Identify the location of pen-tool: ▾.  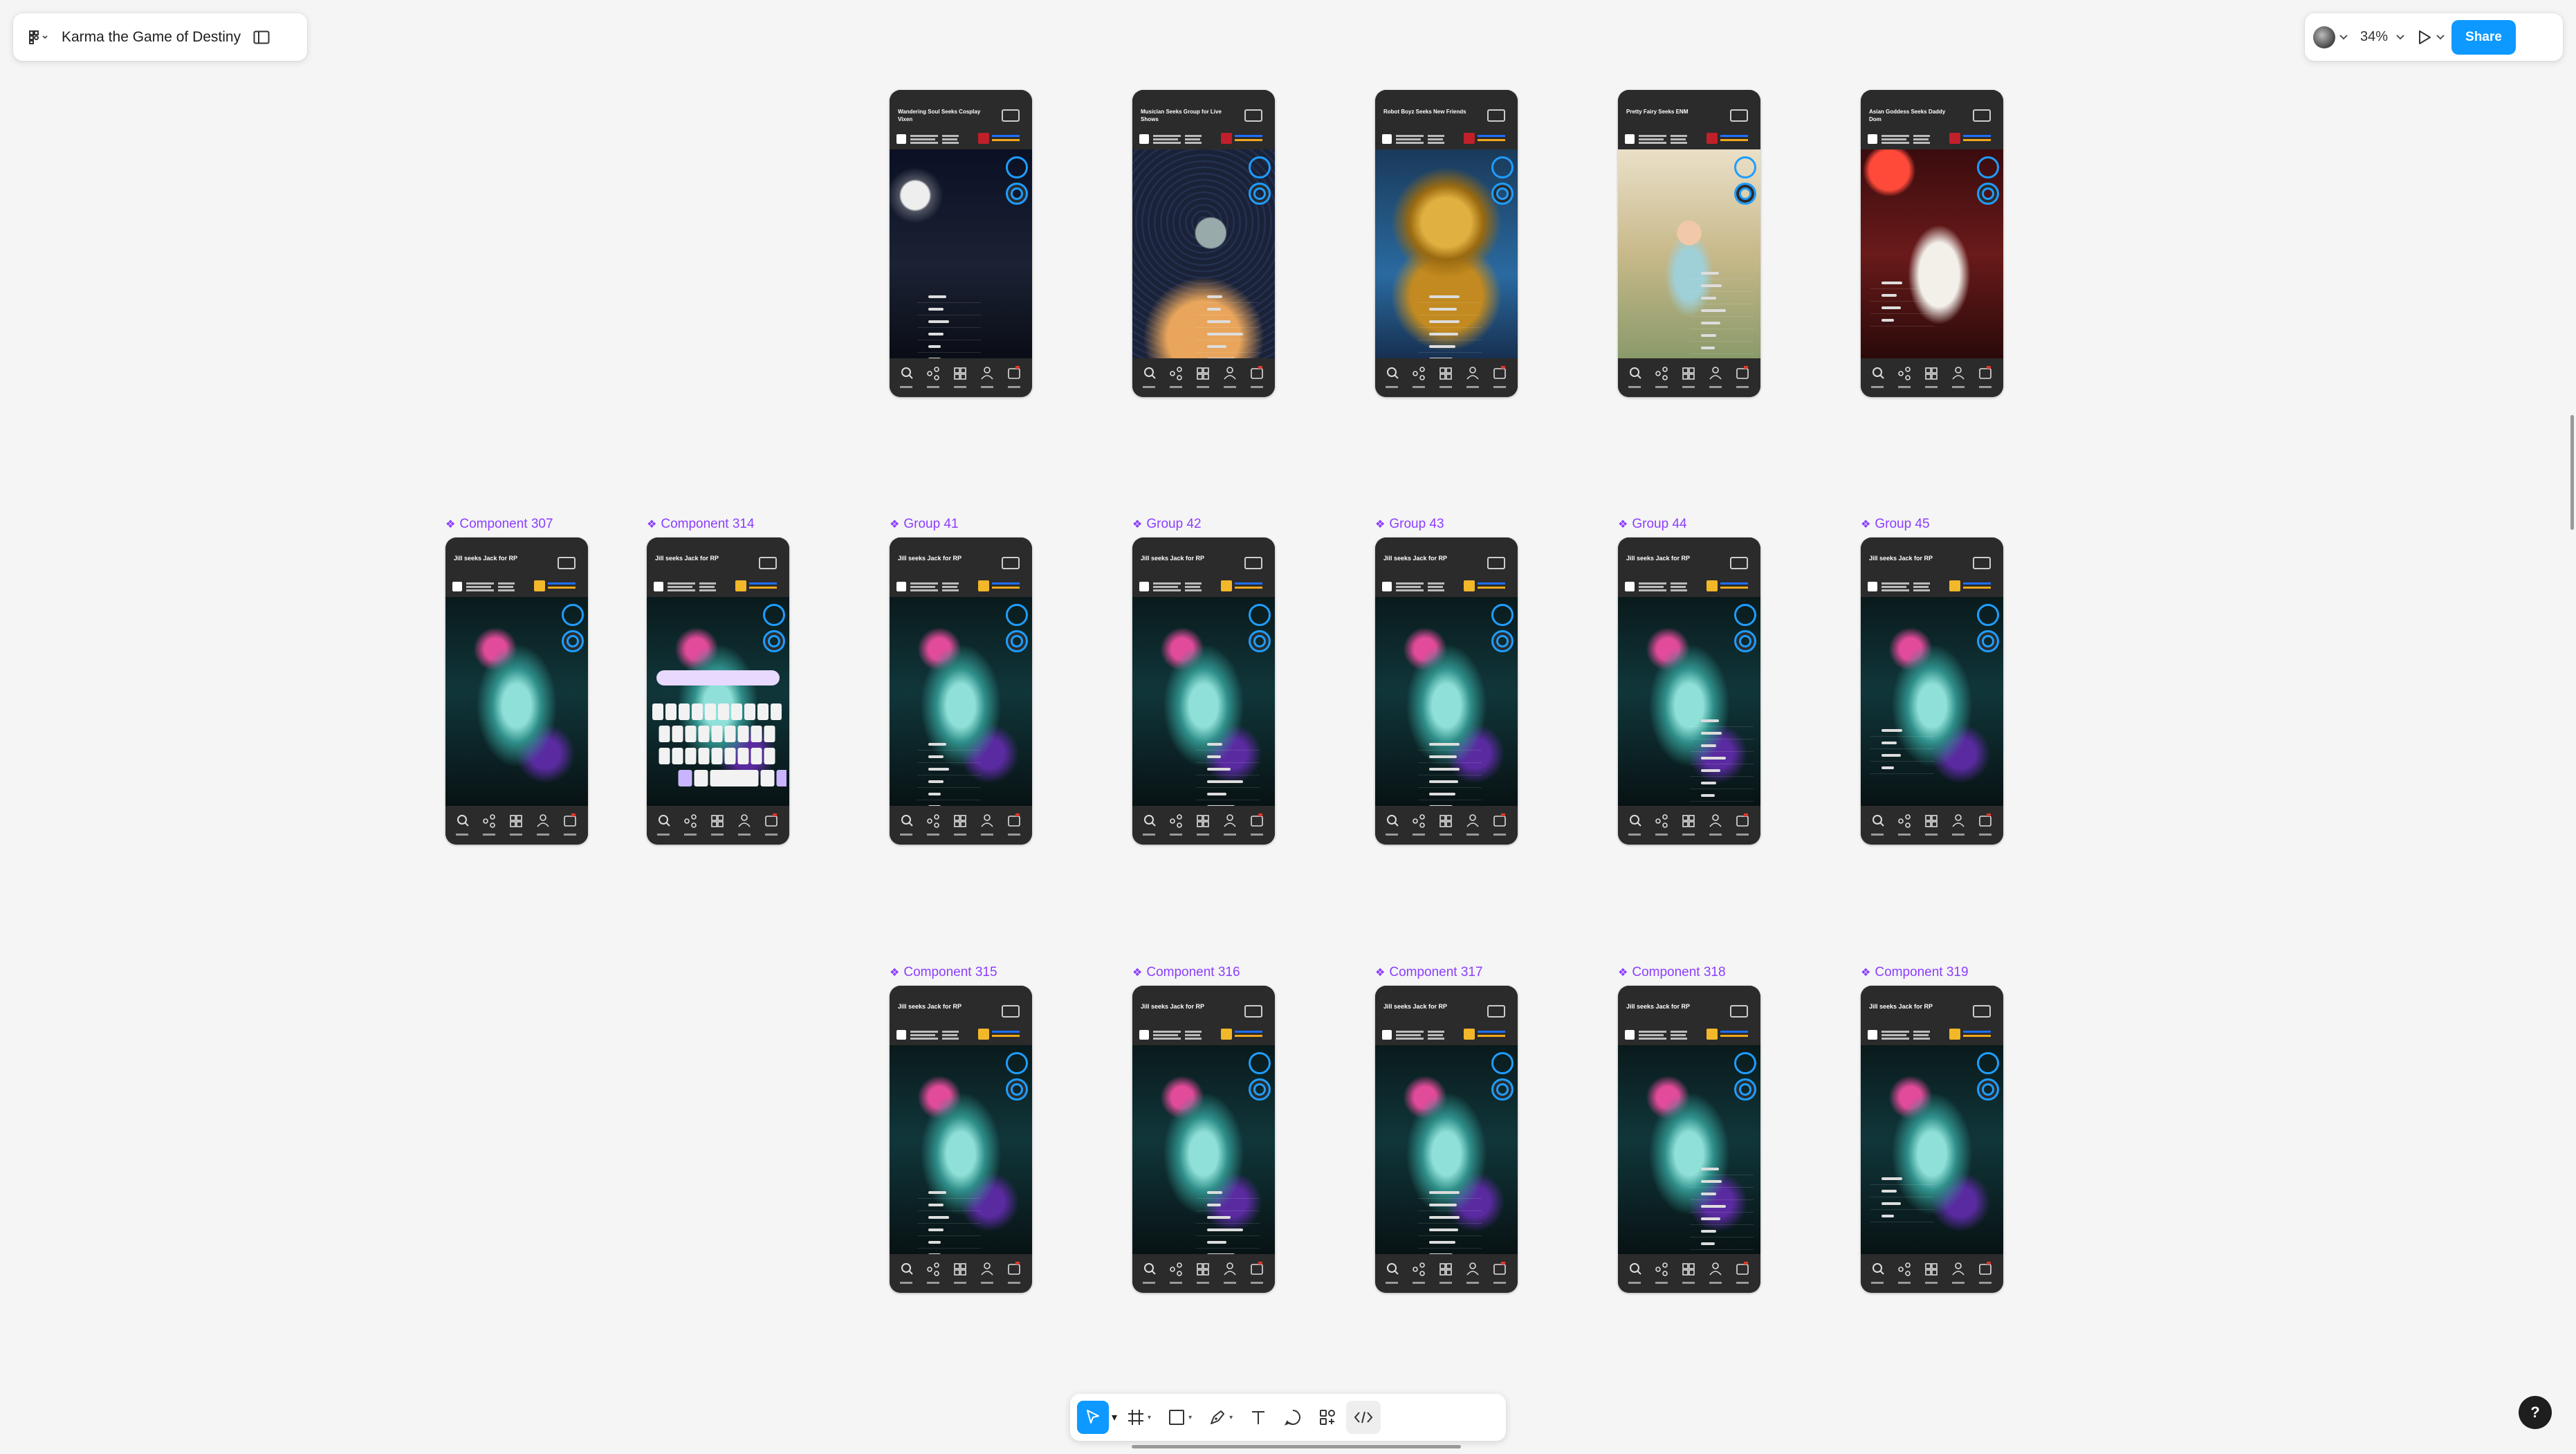
(1221, 1417).